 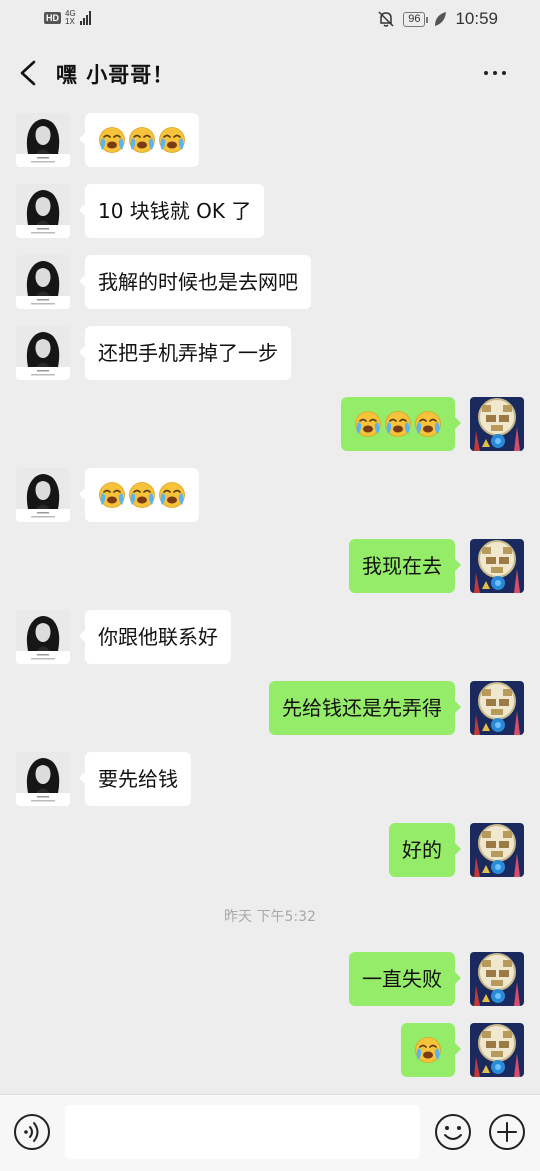 What do you see at coordinates (85, 18) in the screenshot?
I see `signal-icon` at bounding box center [85, 18].